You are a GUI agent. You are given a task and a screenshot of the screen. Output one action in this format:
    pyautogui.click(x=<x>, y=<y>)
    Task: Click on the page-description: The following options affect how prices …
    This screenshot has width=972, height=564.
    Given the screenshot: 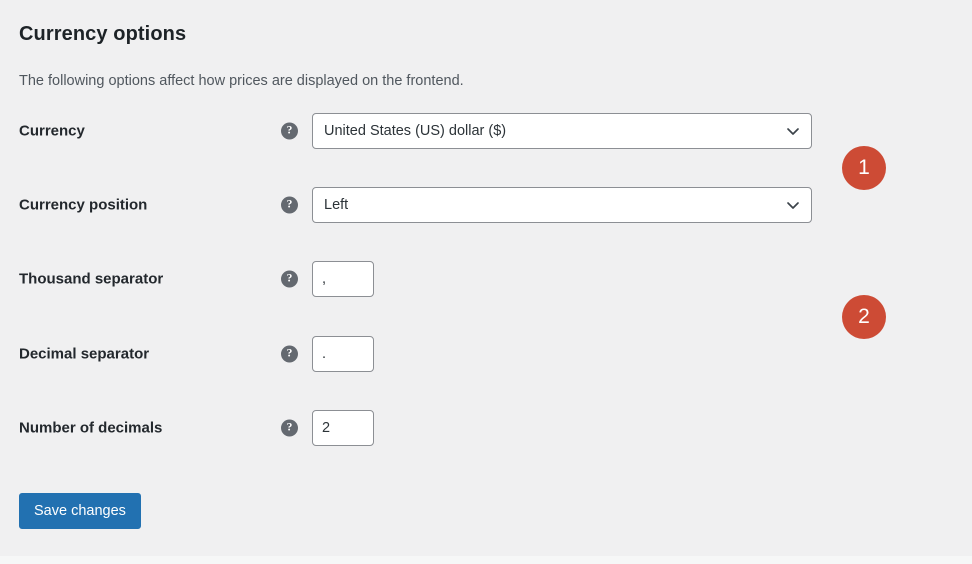 What is the action you would take?
    pyautogui.click(x=241, y=80)
    